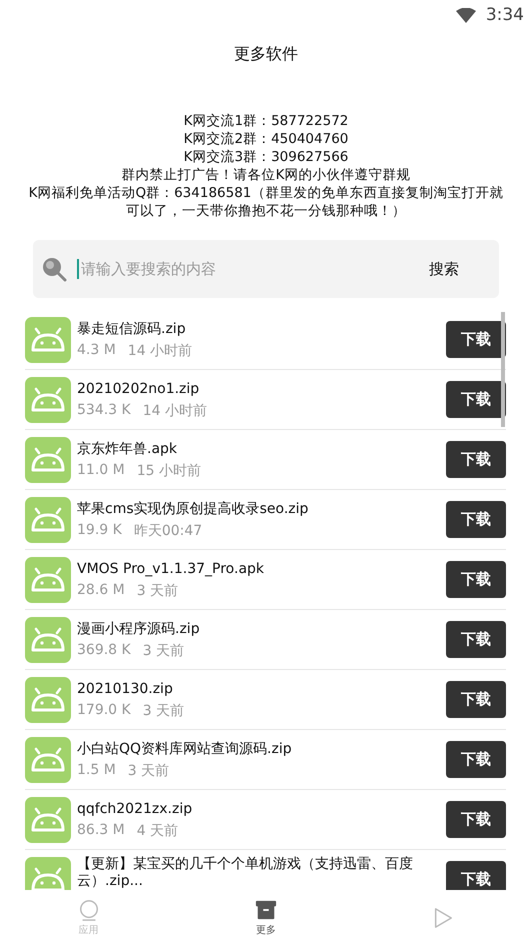 Image resolution: width=532 pixels, height=946 pixels. Describe the element at coordinates (266, 157) in the screenshot. I see `notice-line: K网交流3群：309627566` at that location.